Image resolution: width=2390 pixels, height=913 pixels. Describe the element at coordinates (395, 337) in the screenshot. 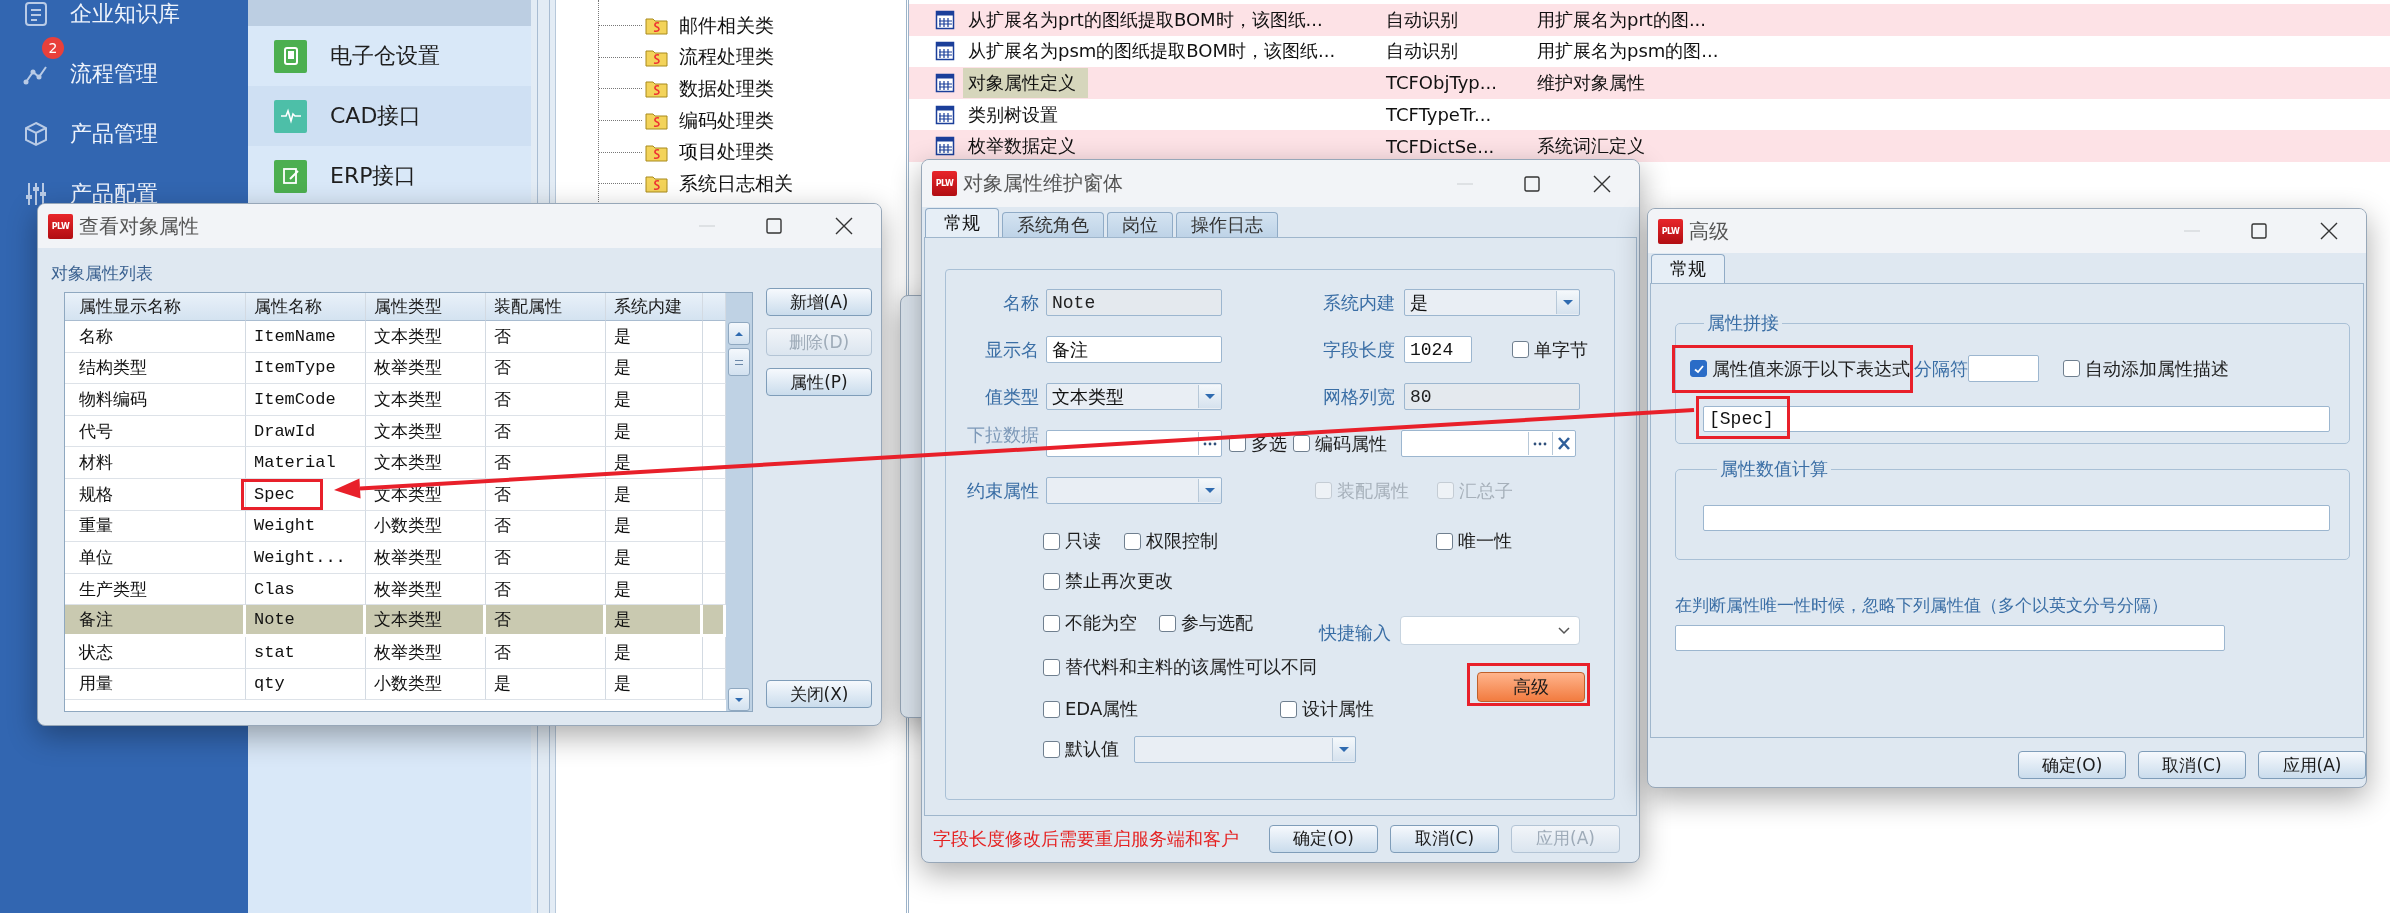

I see `table-row: 名称 ItemName 文本类型 否 是` at that location.